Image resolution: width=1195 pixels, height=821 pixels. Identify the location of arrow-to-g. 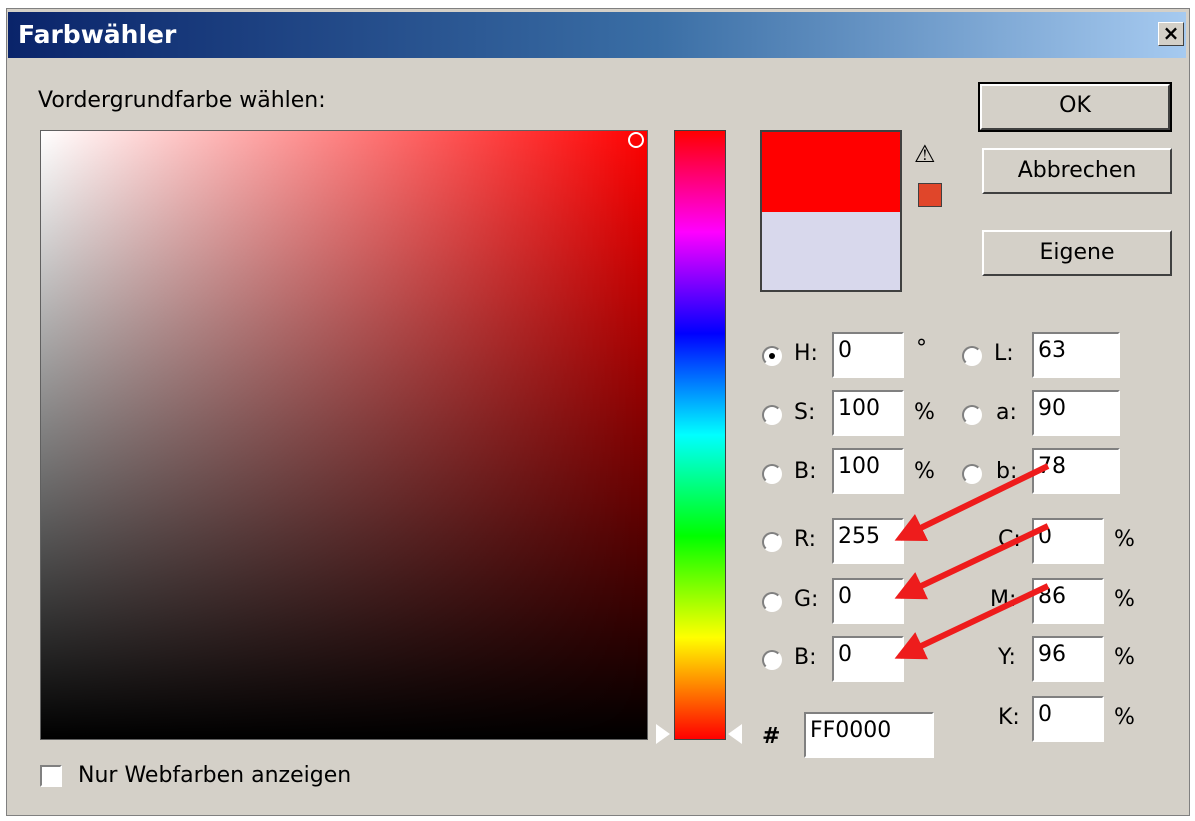
(972, 561).